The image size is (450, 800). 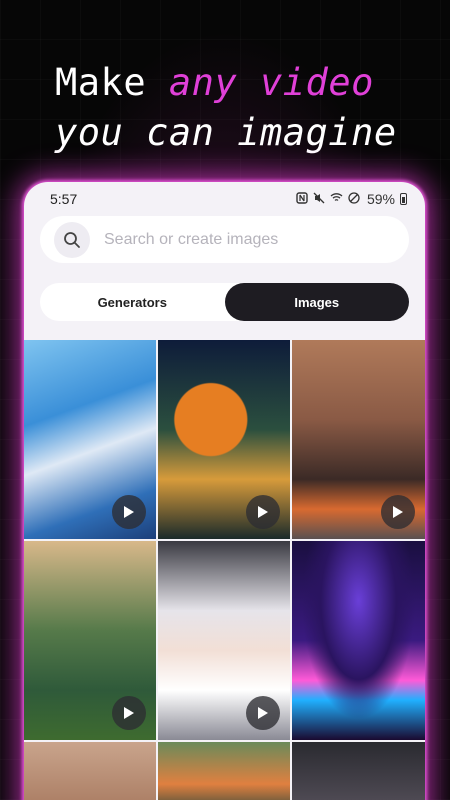 I want to click on dnd-icon, so click(x=354, y=199).